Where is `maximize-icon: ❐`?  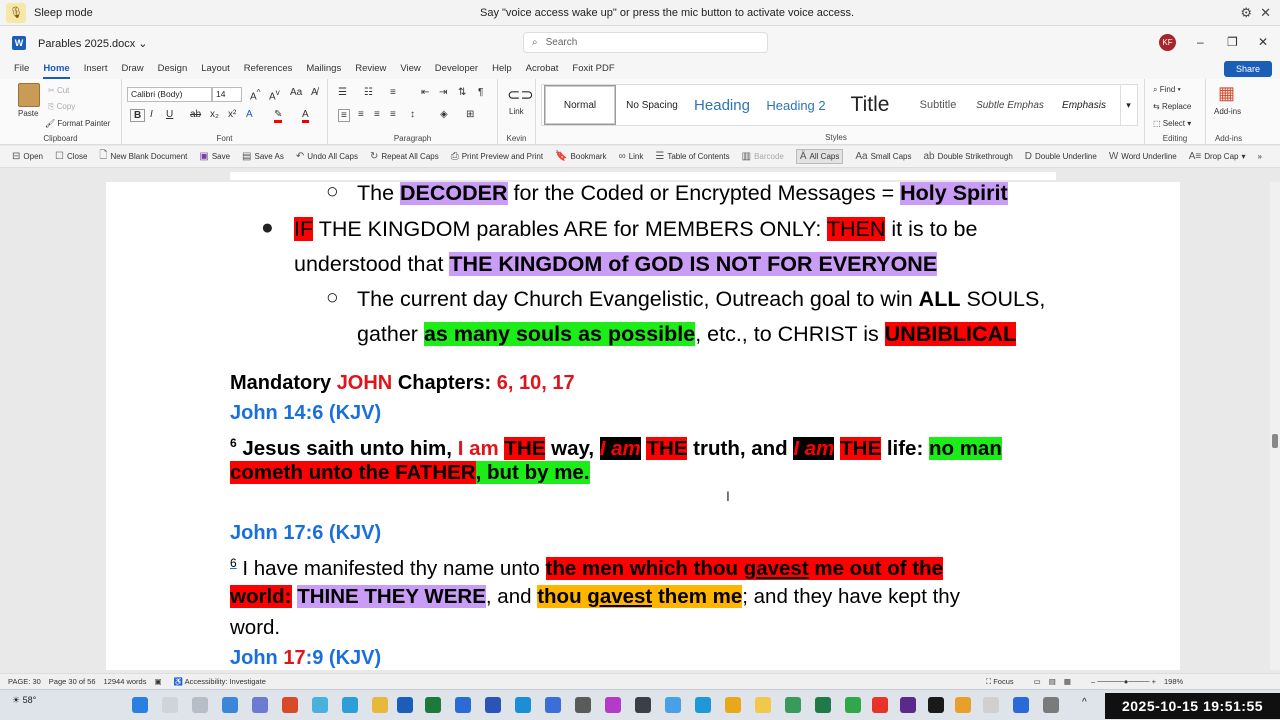
maximize-icon: ❐ is located at coordinates (1232, 42).